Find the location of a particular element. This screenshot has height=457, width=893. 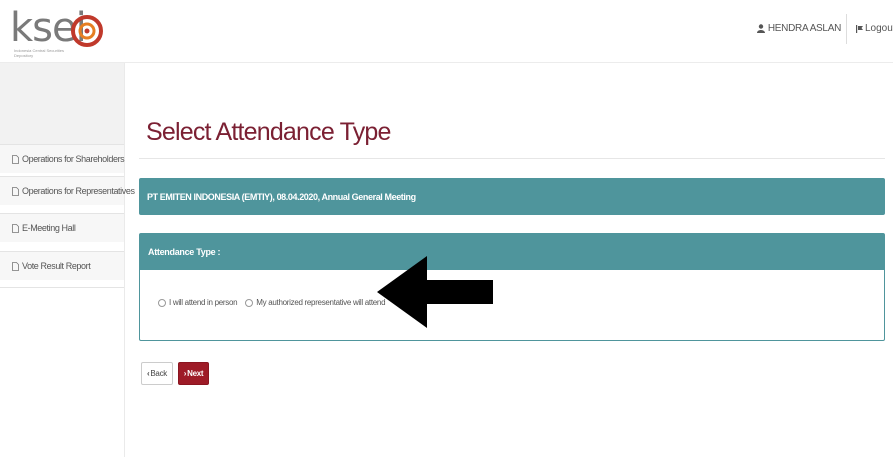

attend-in-person-label: I will attend in person is located at coordinates (203, 302).